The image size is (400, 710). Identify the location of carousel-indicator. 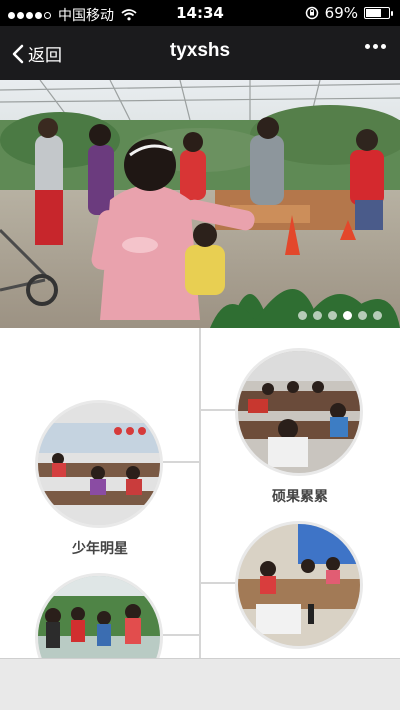
(340, 315).